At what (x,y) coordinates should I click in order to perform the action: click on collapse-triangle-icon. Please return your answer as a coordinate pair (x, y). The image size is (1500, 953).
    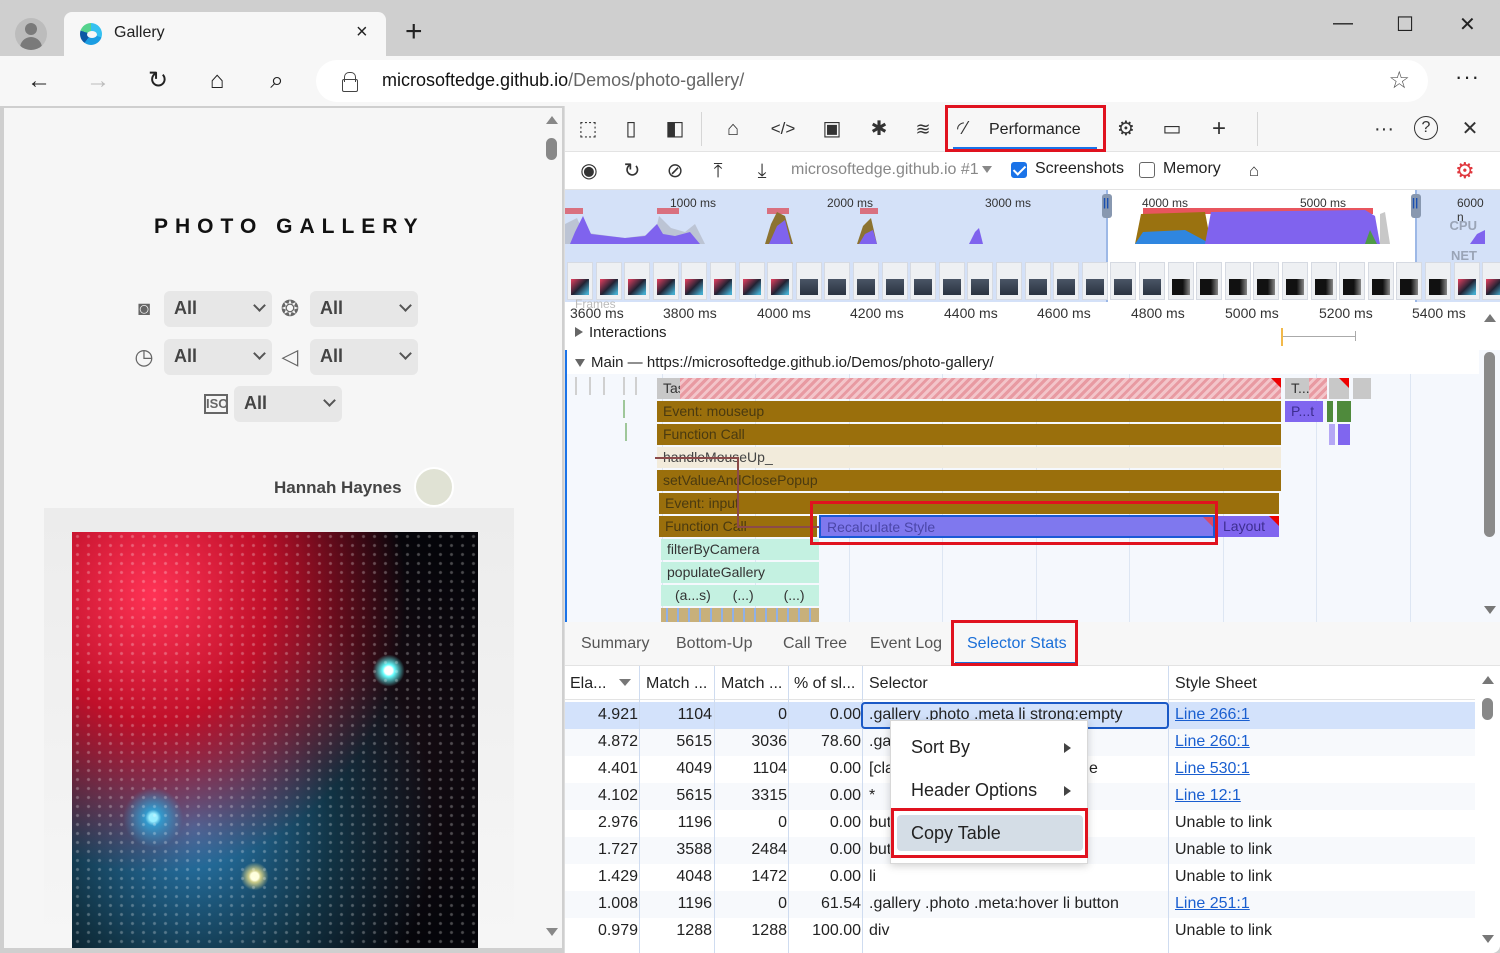
    Looking at the image, I should click on (580, 363).